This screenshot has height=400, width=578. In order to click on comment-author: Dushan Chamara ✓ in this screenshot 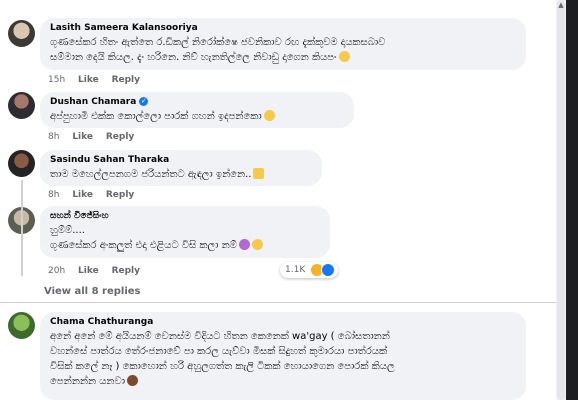, I will do `click(197, 102)`.